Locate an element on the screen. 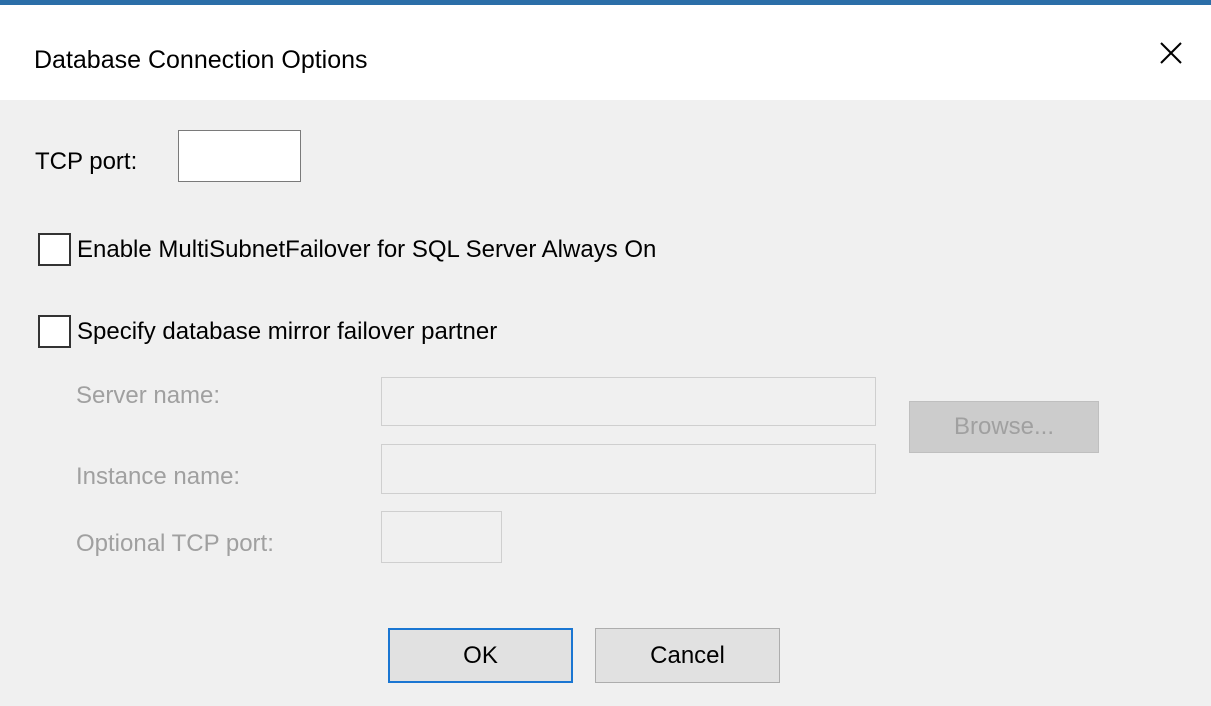  dialog-title: Database Connection Options is located at coordinates (201, 60).